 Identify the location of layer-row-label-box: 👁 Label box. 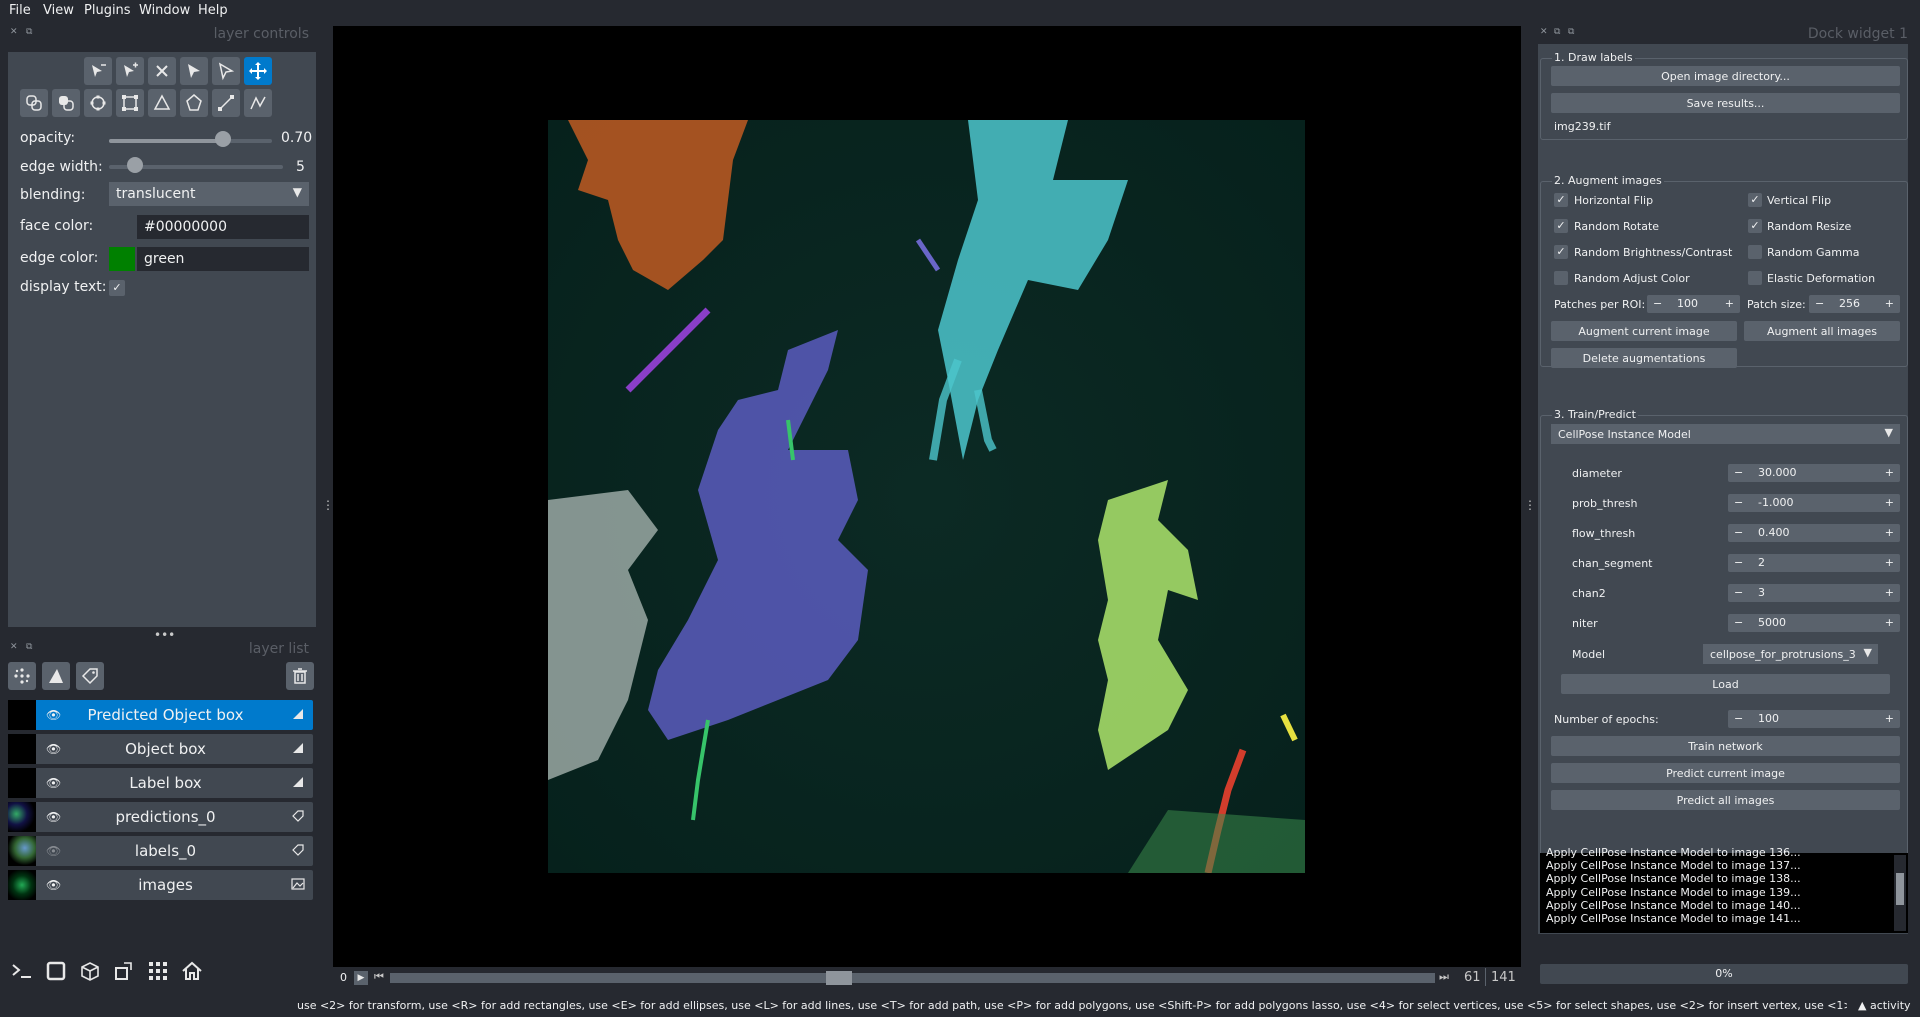
(160, 783).